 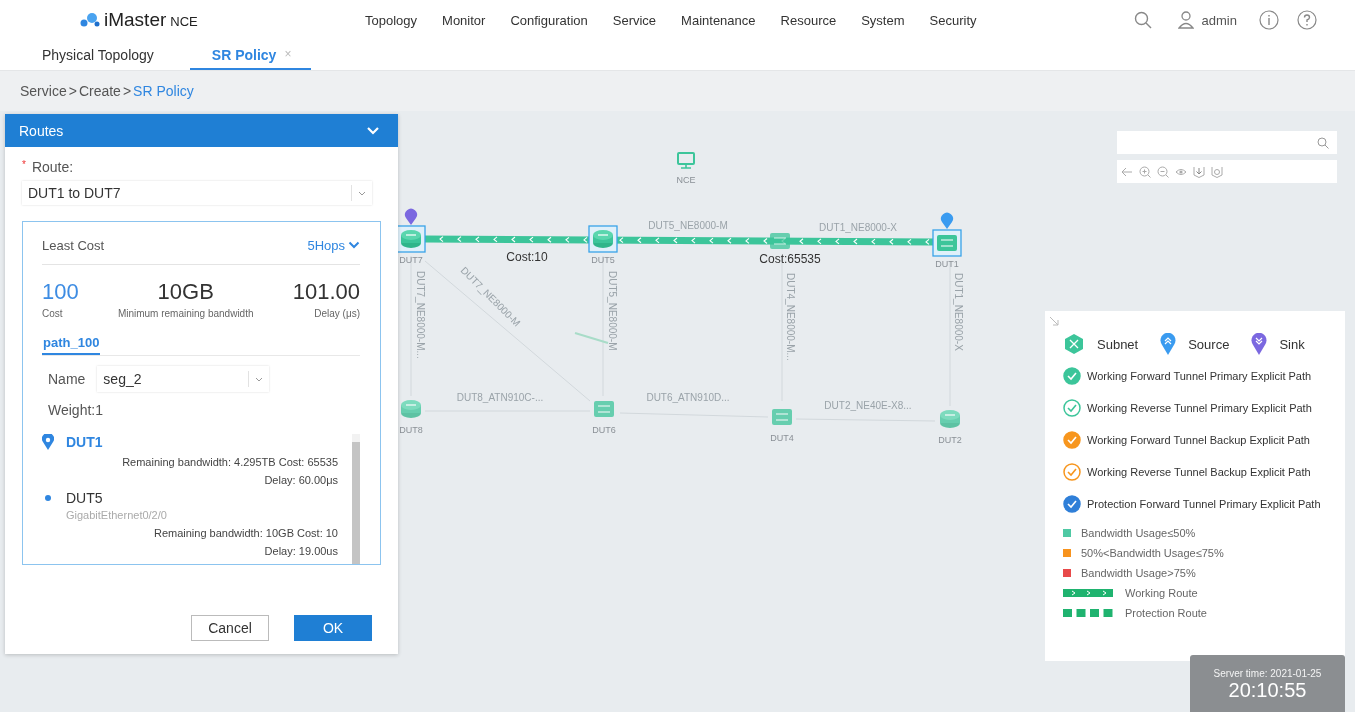 What do you see at coordinates (718, 20) in the screenshot?
I see `menu-item: Maintenance` at bounding box center [718, 20].